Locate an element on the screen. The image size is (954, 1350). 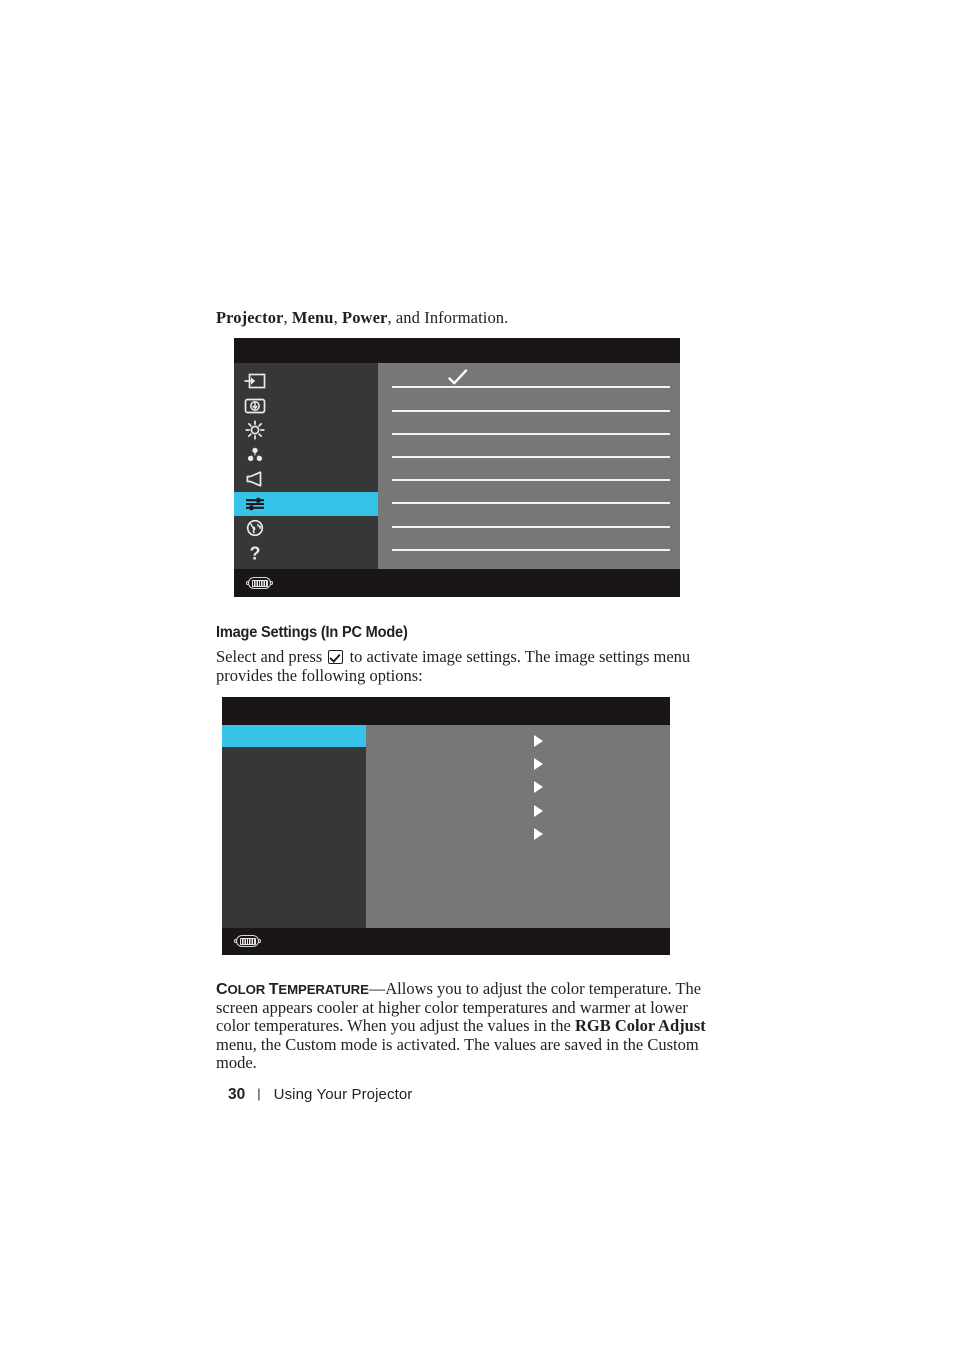
osd-title-bar is located at coordinates (457, 350).